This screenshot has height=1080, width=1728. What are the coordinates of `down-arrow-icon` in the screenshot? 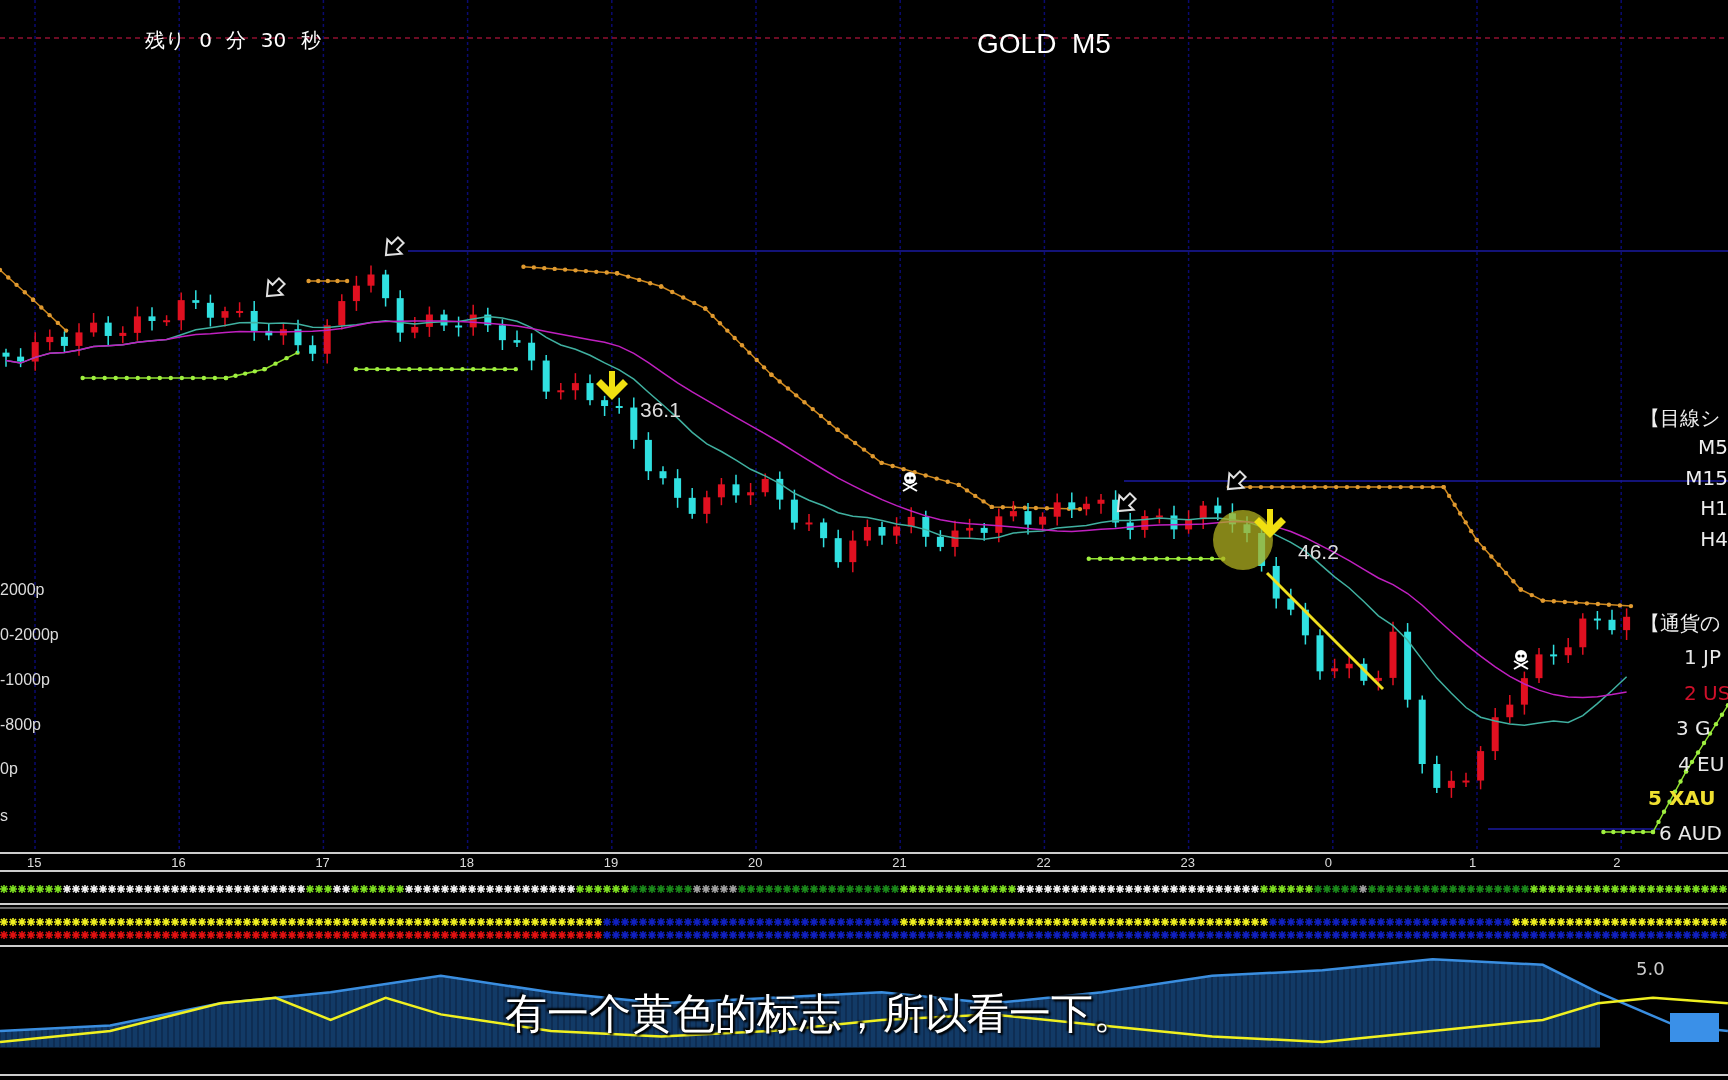 It's located at (1270, 523).